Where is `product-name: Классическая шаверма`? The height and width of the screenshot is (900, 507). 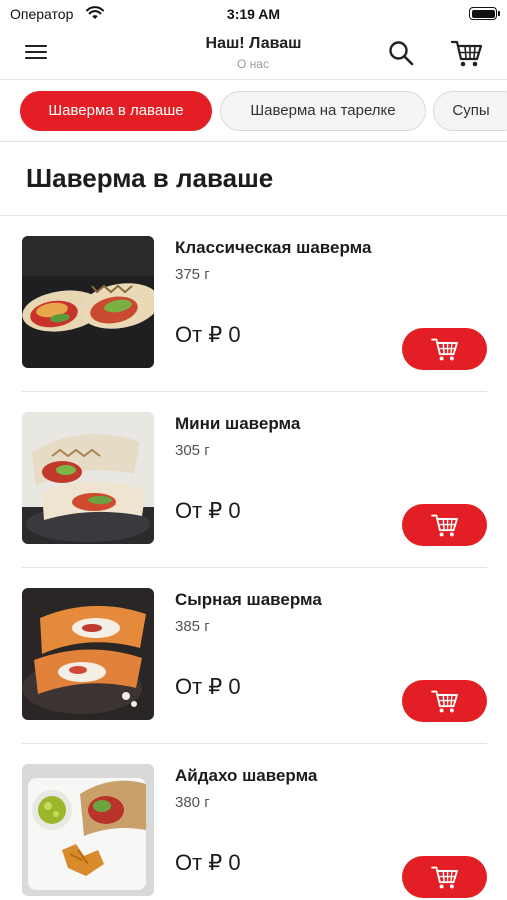 product-name: Классическая шаверма is located at coordinates (273, 248).